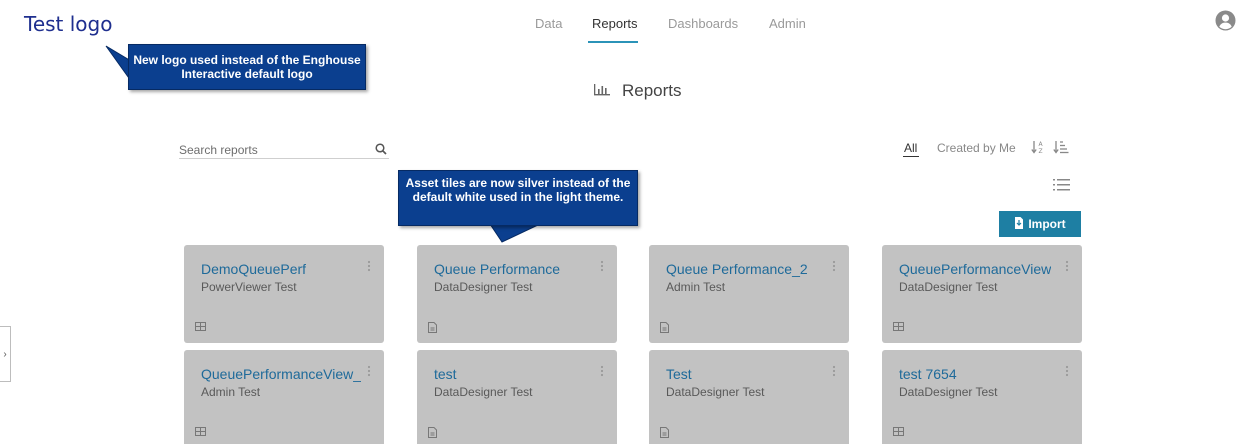 Image resolution: width=1248 pixels, height=444 pixels. I want to click on import-button: Import, so click(1040, 224).